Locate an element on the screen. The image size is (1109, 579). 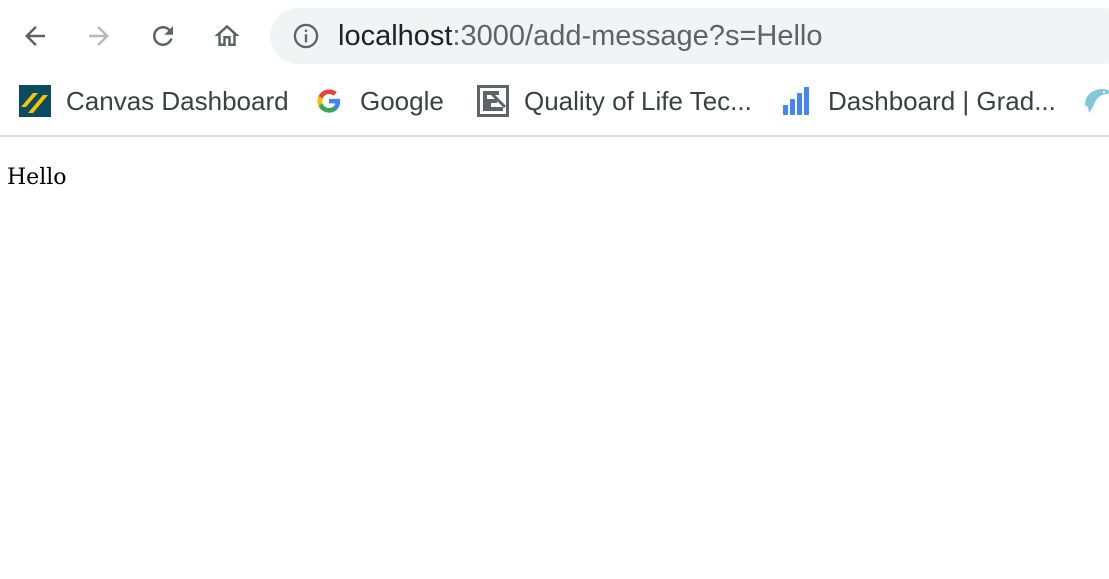
arrow-right-icon is located at coordinates (99, 36).